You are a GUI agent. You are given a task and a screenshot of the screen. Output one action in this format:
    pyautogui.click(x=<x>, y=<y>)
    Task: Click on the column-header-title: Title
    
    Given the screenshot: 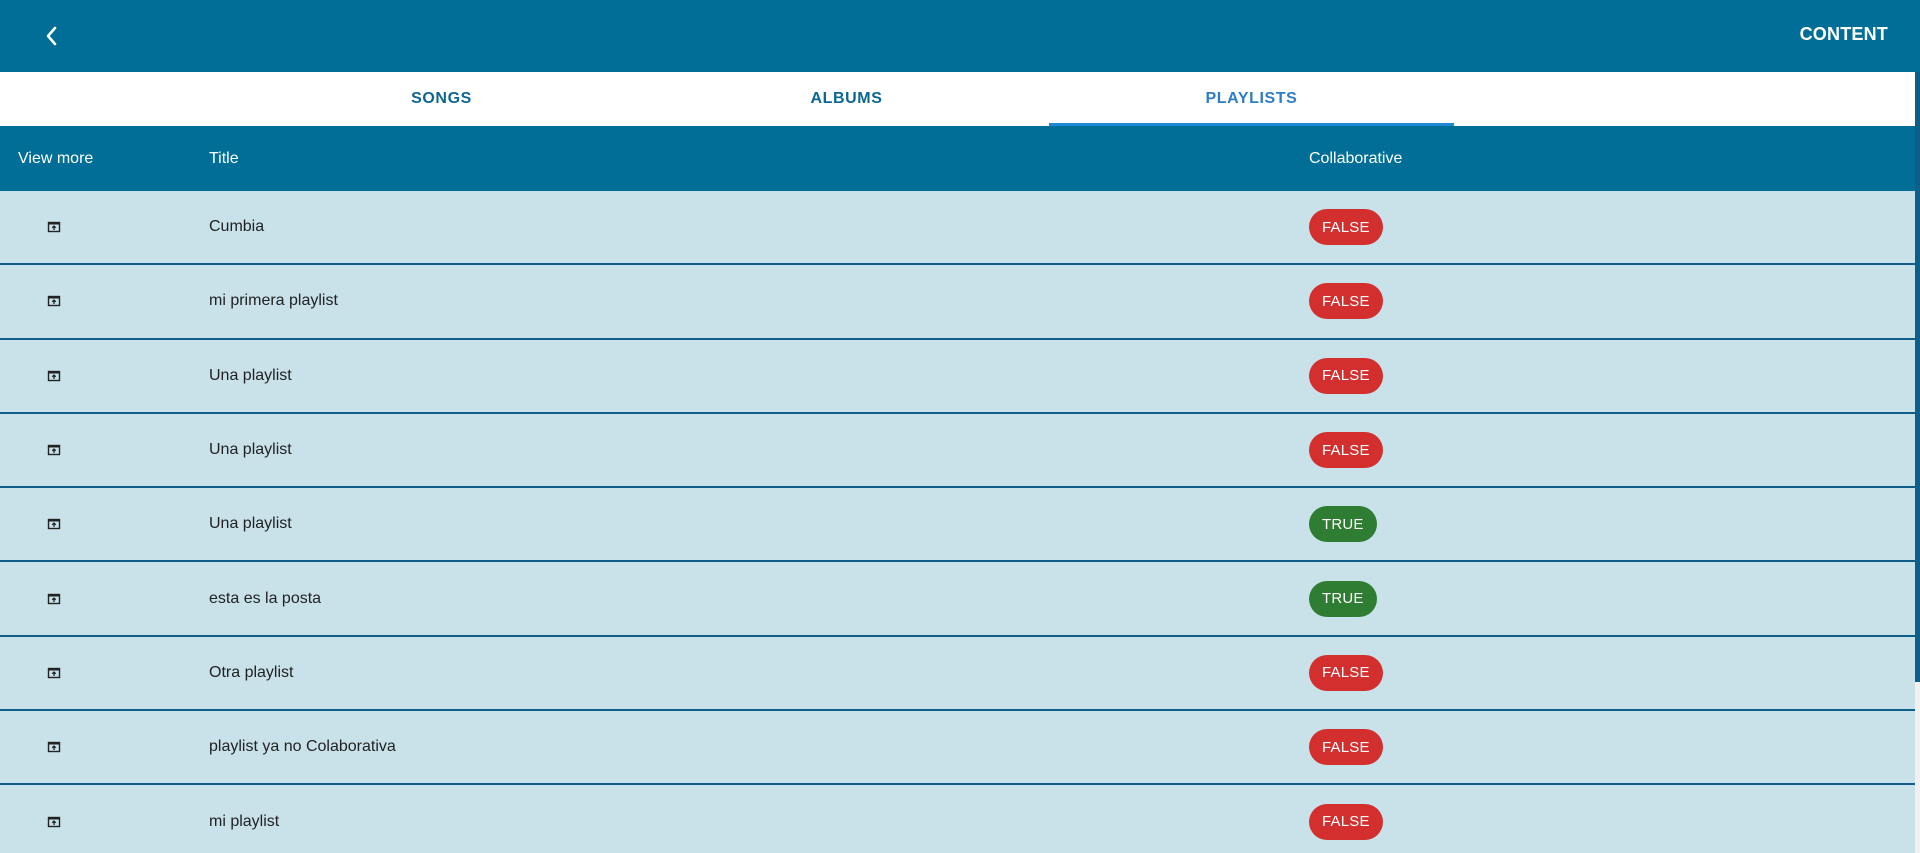 What is the action you would take?
    pyautogui.click(x=224, y=158)
    